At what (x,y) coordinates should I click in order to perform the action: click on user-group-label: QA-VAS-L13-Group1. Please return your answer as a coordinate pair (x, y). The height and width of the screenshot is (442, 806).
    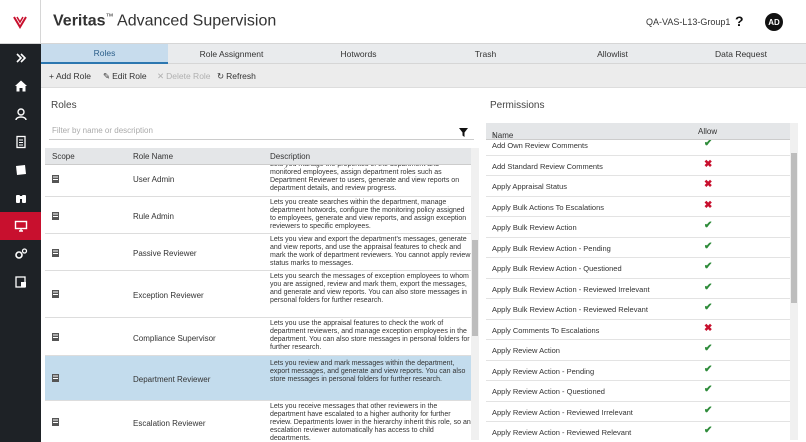
    Looking at the image, I should click on (688, 22).